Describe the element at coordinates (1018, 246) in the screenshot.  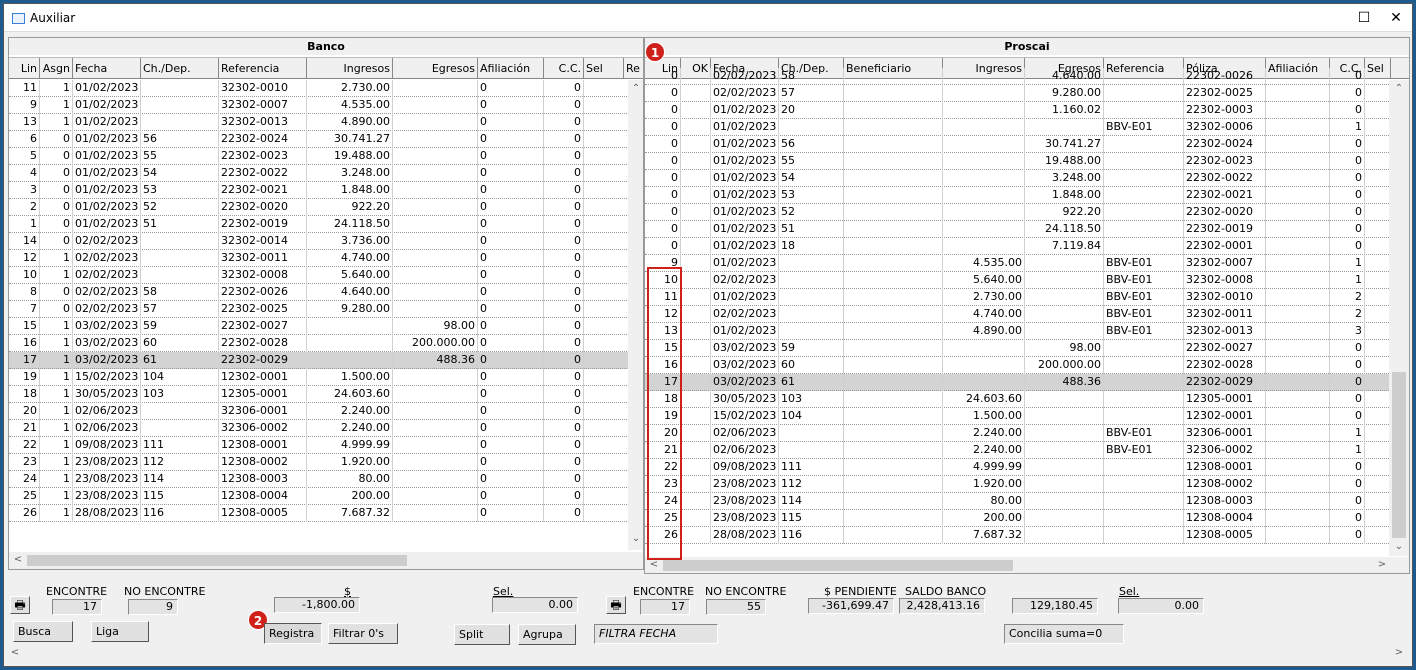
I see `table-row: 0 01/02/2023 18 7.119.84 22302-0001 0` at that location.